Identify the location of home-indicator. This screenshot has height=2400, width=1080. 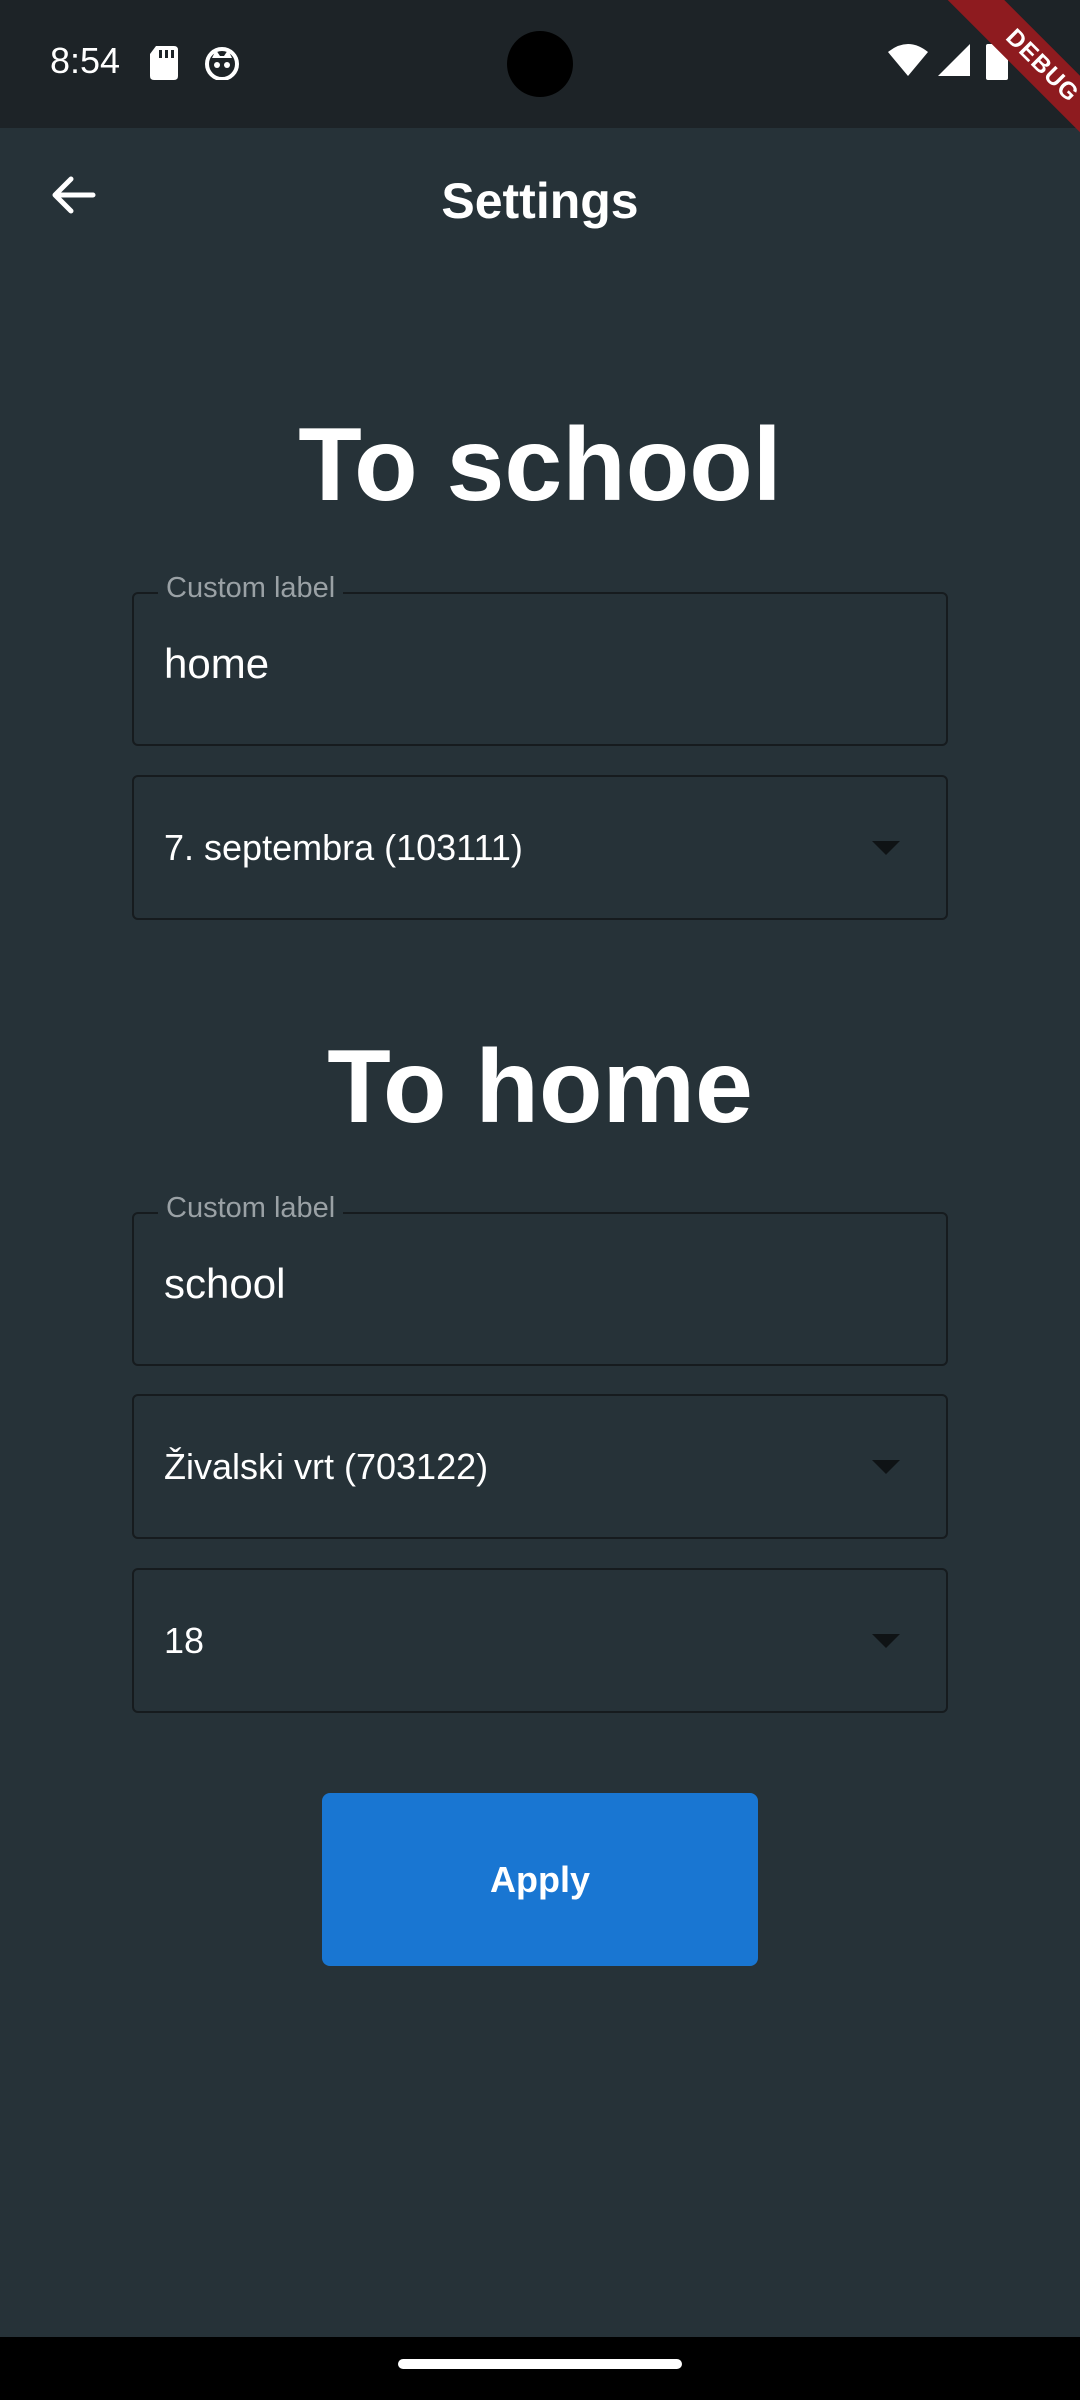
(540, 2364).